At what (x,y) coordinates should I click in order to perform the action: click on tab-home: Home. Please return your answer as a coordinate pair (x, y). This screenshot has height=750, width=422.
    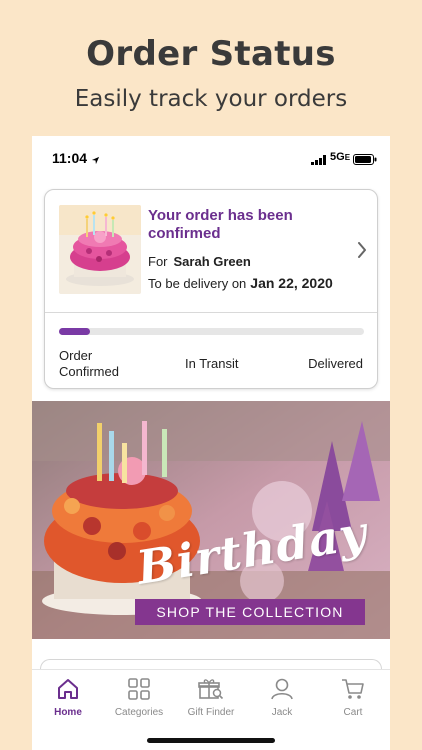
    Looking at the image, I should click on (68, 698).